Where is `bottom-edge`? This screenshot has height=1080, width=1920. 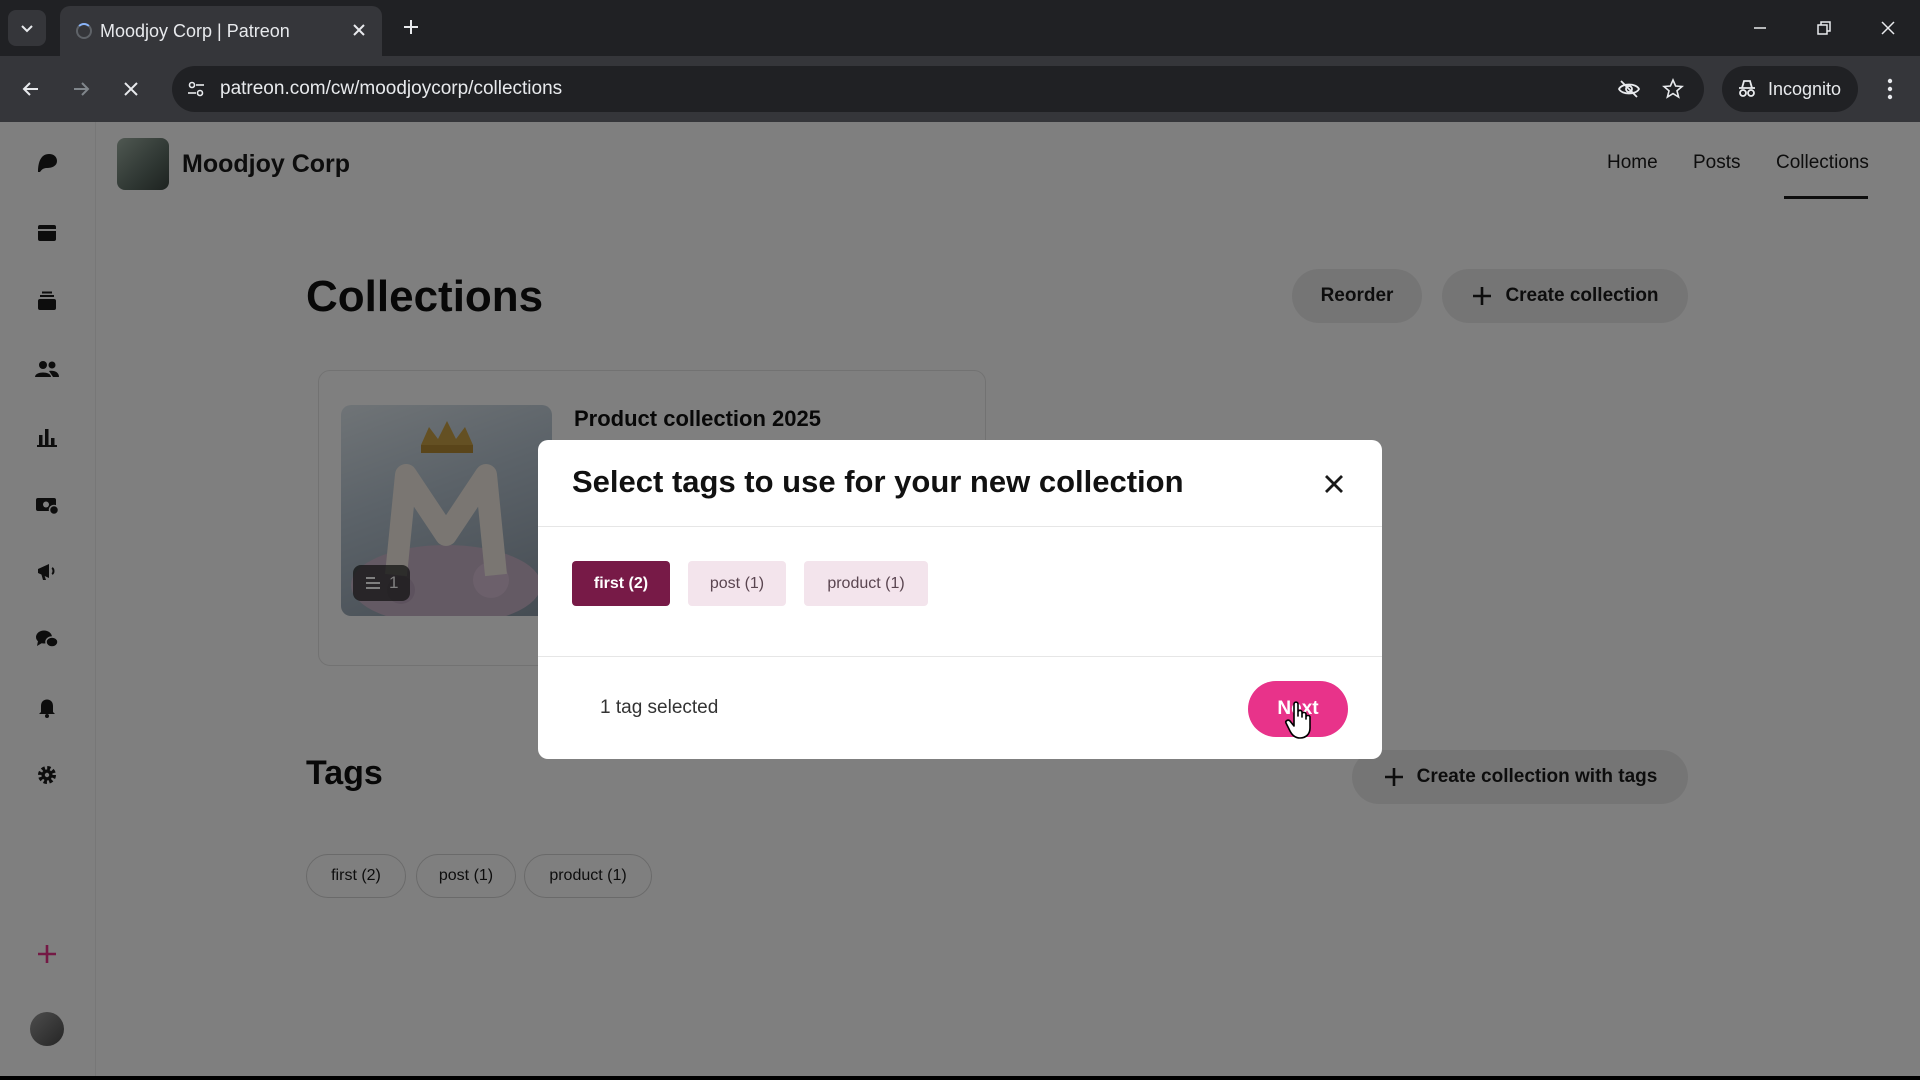
bottom-edge is located at coordinates (960, 1078).